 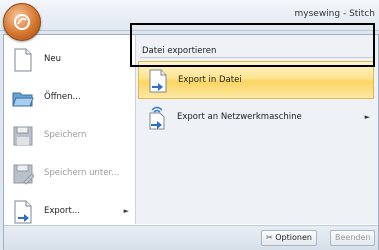 What do you see at coordinates (52, 59) in the screenshot?
I see `menu-item-label: Neu` at bounding box center [52, 59].